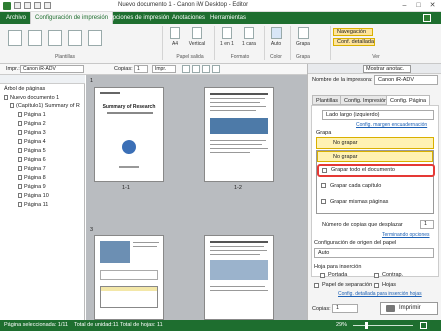 The height and width of the screenshot is (331, 441). What do you see at coordinates (376, 275) in the screenshot?
I see `contrap-checkbox` at bounding box center [376, 275].